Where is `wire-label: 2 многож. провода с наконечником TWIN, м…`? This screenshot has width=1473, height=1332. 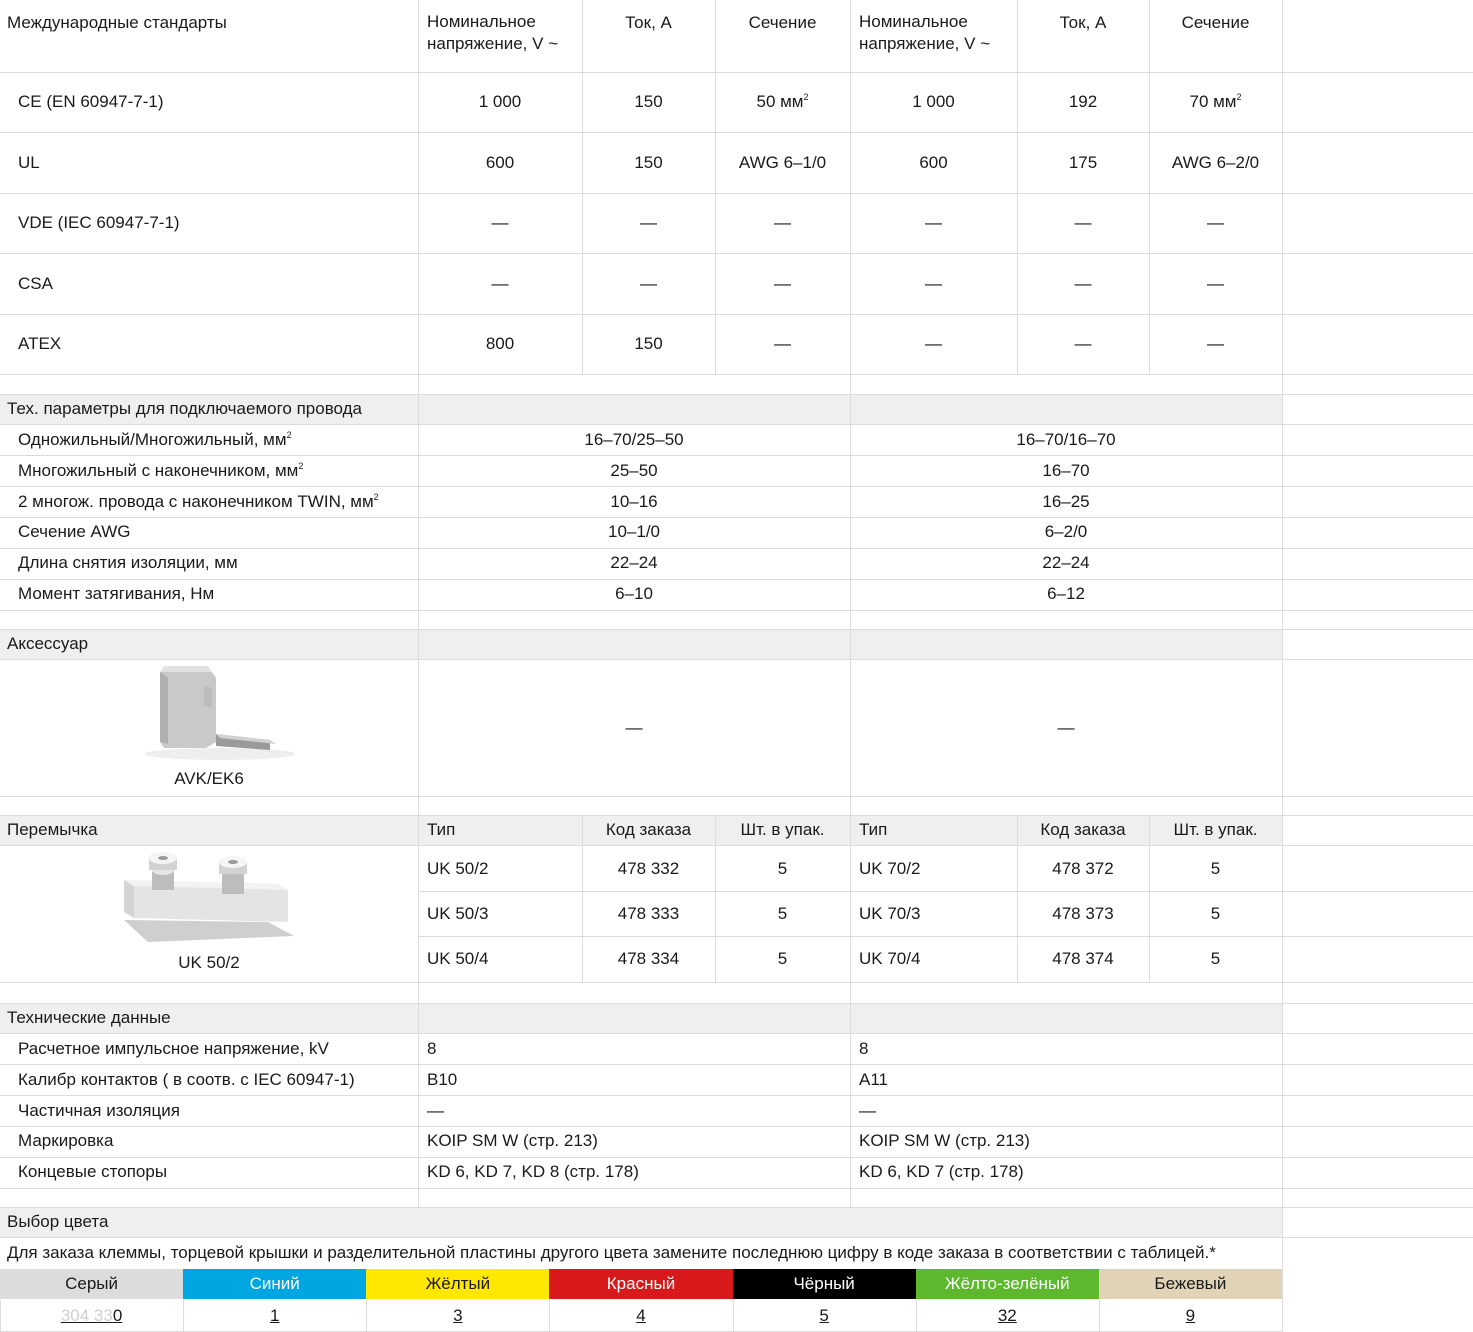
wire-label: 2 многож. провода с наконечником TWIN, м… is located at coordinates (198, 501).